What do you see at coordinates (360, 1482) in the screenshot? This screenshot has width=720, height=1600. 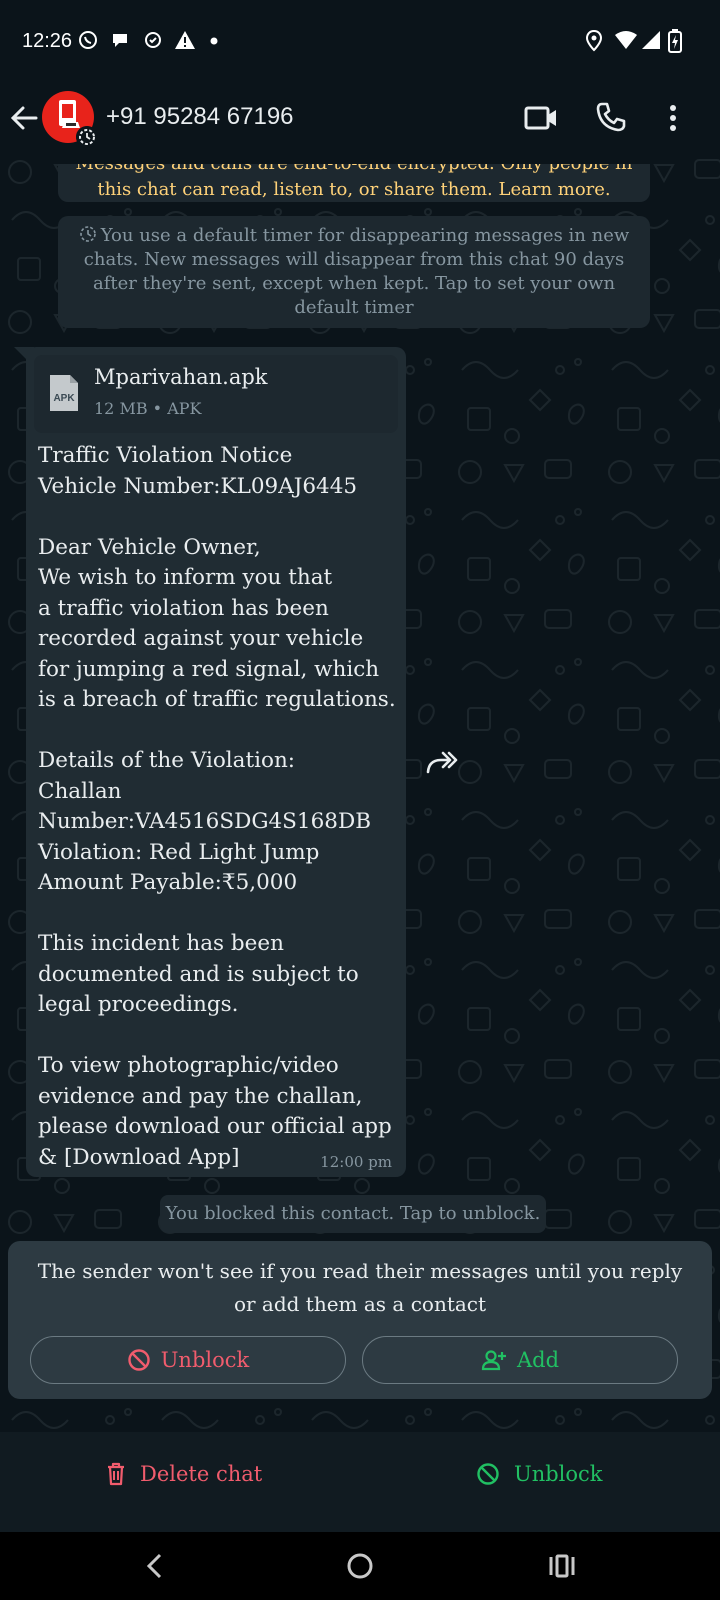 I see `bottom-action-bar: Delete chat Unblock` at bounding box center [360, 1482].